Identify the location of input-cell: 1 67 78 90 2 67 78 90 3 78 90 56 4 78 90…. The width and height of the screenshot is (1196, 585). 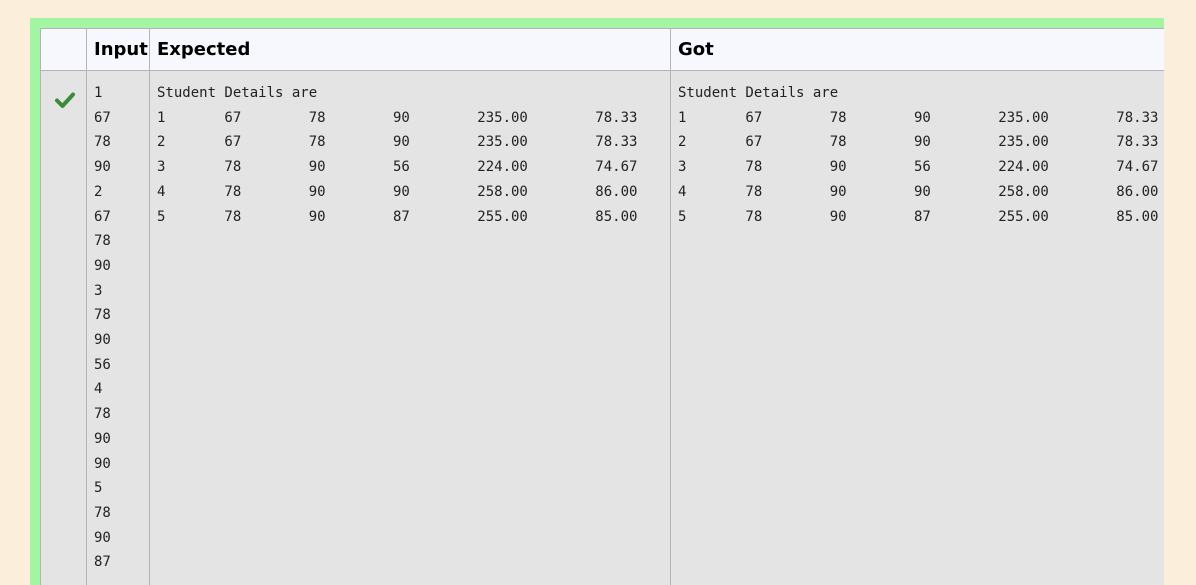
(118, 327).